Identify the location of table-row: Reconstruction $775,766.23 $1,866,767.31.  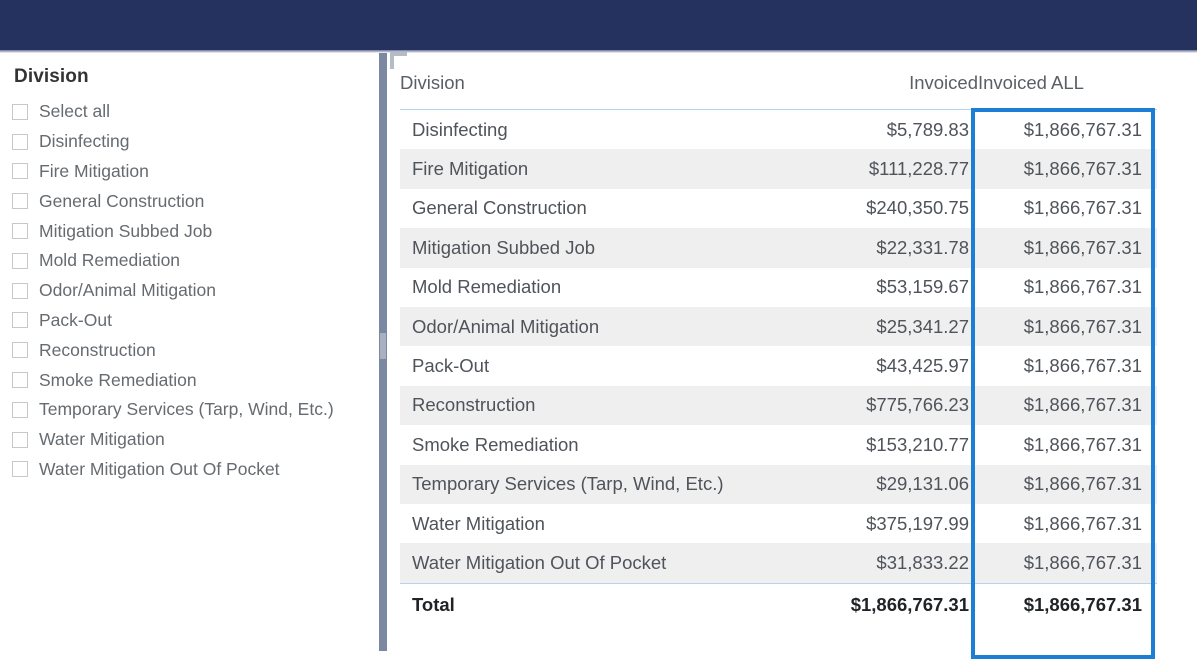
(778, 405).